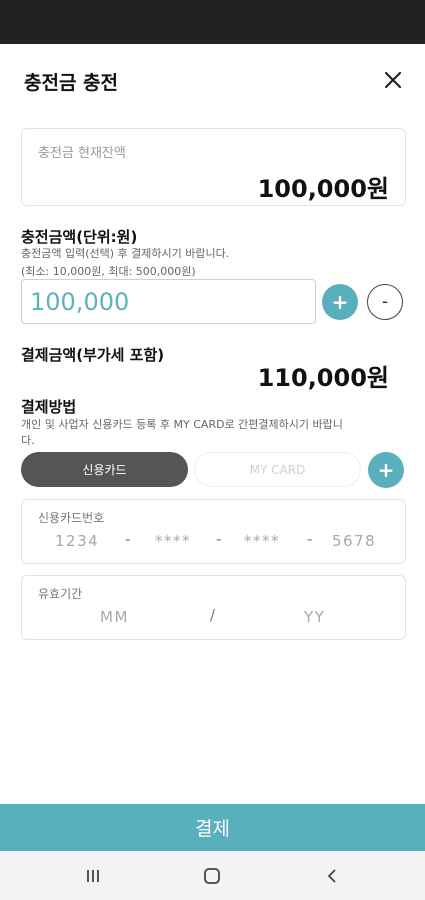 The image size is (425, 900). Describe the element at coordinates (114, 617) in the screenshot. I see `expiry-month-input: MM` at that location.